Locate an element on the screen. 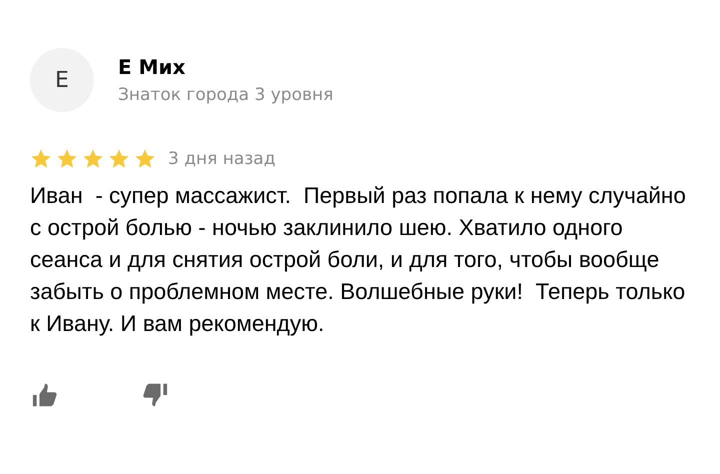 The width and height of the screenshot is (720, 474). review-date: 3 дня назад is located at coordinates (222, 159).